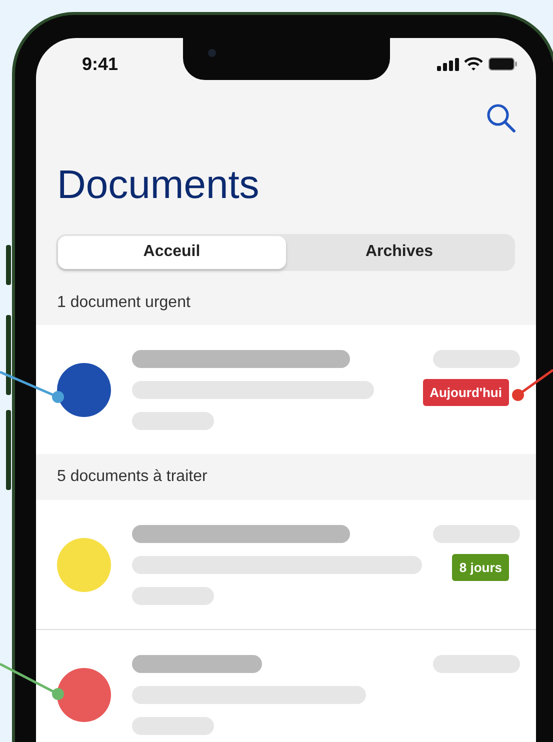 Image resolution: width=553 pixels, height=742 pixels. Describe the element at coordinates (465, 392) in the screenshot. I see `due-badge: Aujourd'hui` at that location.